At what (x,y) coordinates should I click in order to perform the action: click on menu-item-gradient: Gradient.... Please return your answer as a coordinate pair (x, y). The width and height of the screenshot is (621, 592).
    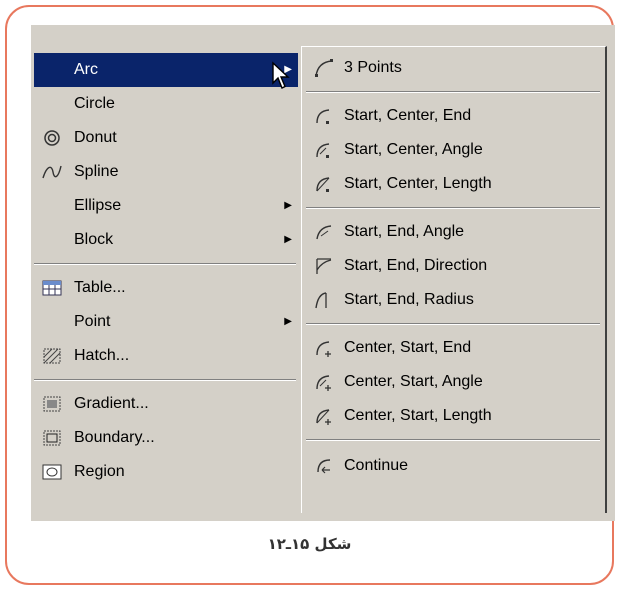
    Looking at the image, I should click on (166, 404).